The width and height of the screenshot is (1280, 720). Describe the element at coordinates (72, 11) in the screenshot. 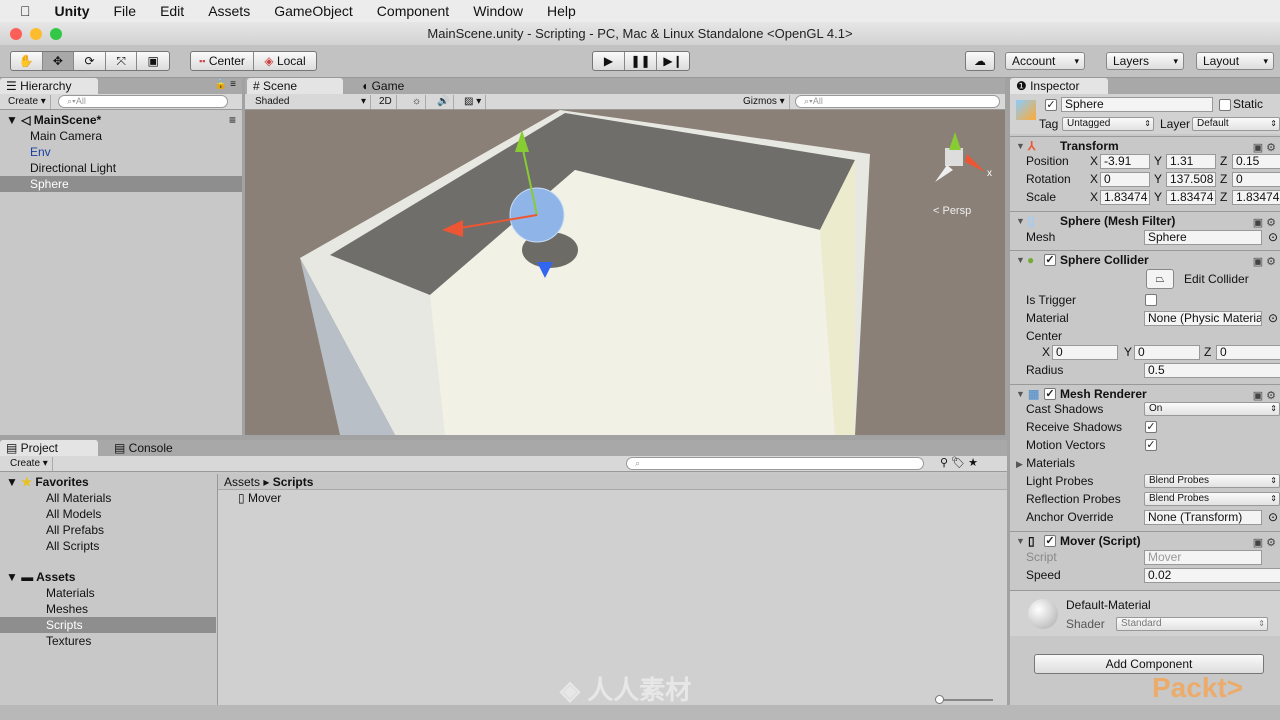

I see `menu-app: Unity` at that location.